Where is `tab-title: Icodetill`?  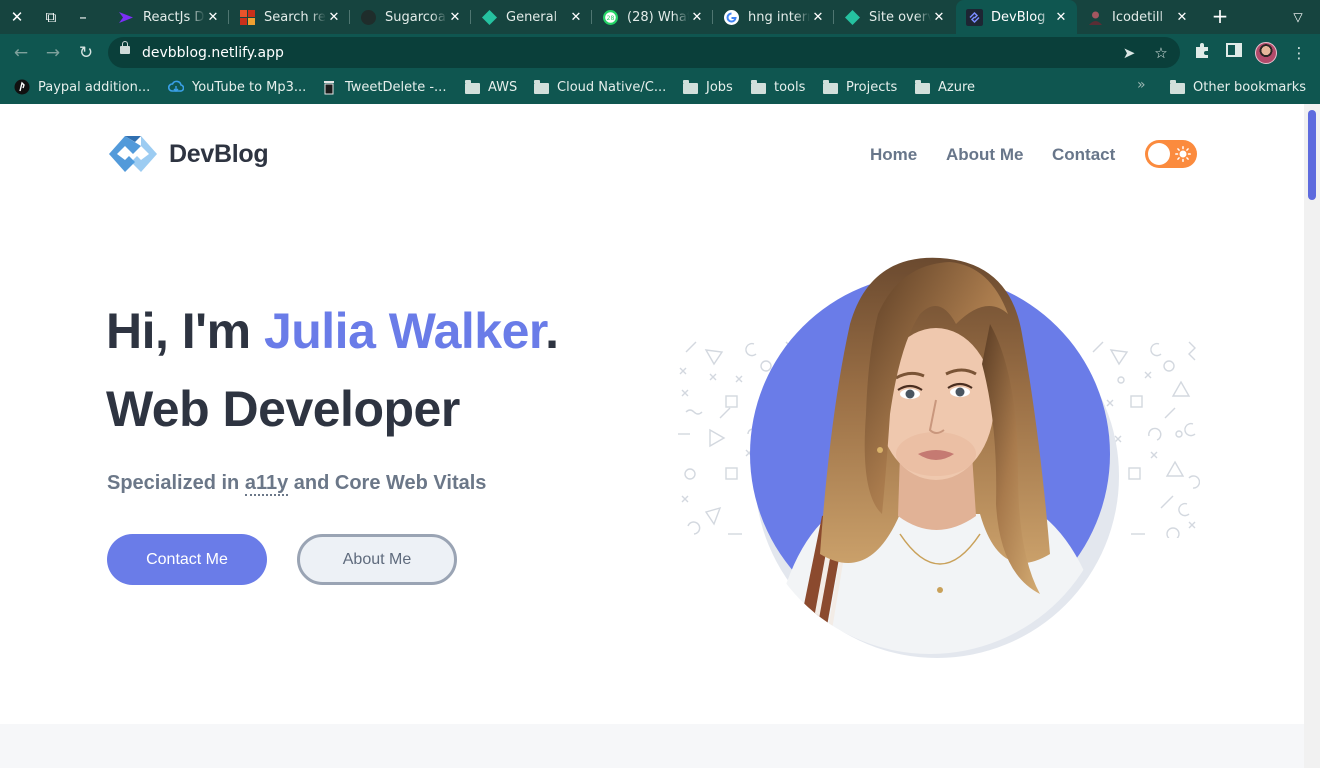 tab-title: Icodetill is located at coordinates (1138, 17).